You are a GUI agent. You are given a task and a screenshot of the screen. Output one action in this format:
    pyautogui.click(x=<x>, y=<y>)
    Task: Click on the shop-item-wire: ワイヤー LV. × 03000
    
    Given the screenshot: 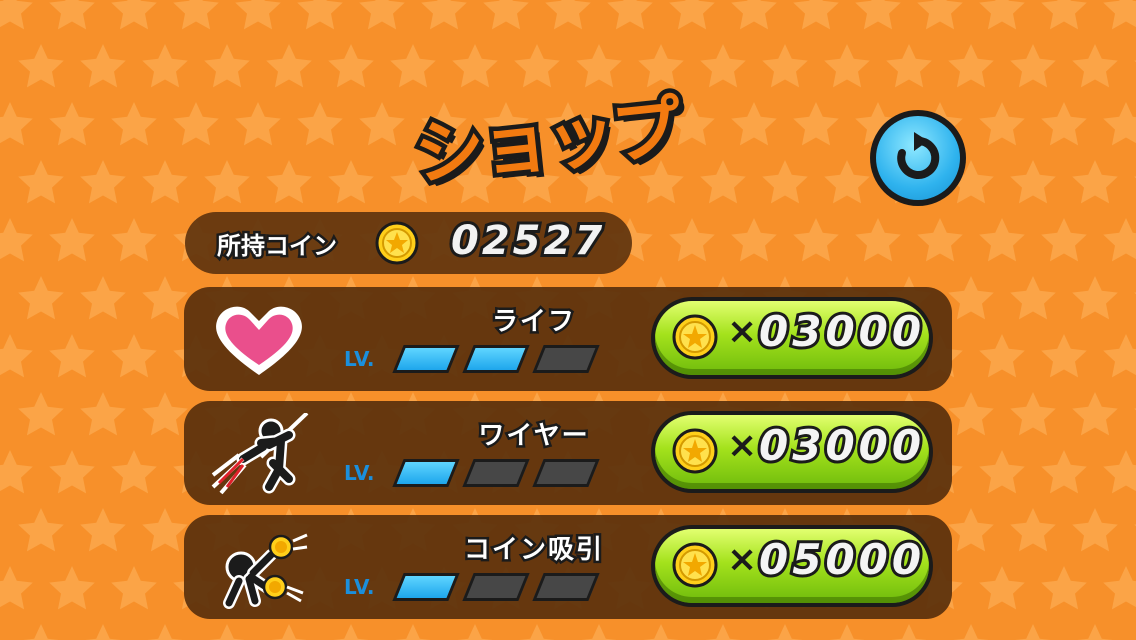 What is the action you would take?
    pyautogui.click(x=568, y=453)
    